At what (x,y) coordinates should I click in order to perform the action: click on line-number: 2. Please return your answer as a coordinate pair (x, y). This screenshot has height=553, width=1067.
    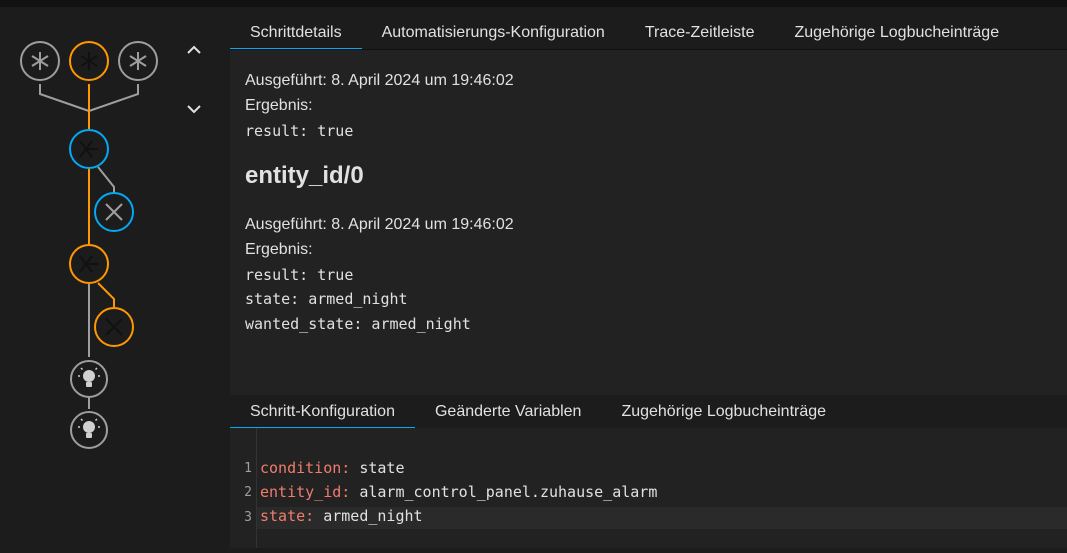
    Looking at the image, I should click on (248, 492).